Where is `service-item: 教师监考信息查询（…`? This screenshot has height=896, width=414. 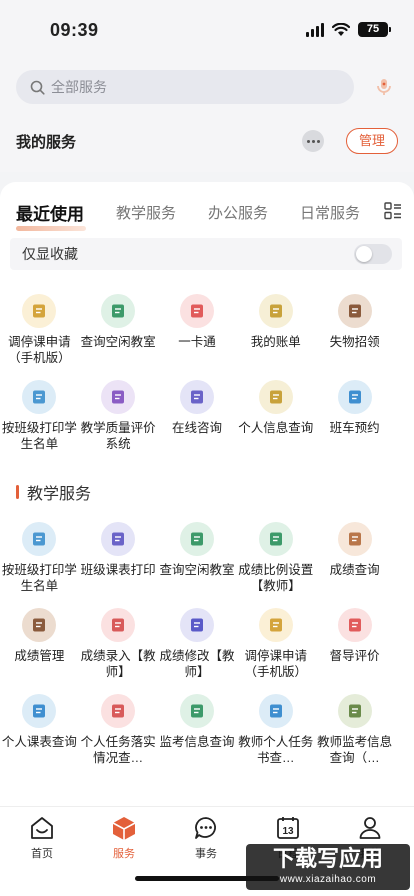
service-item: 教师监考信息查询（… is located at coordinates (354, 737).